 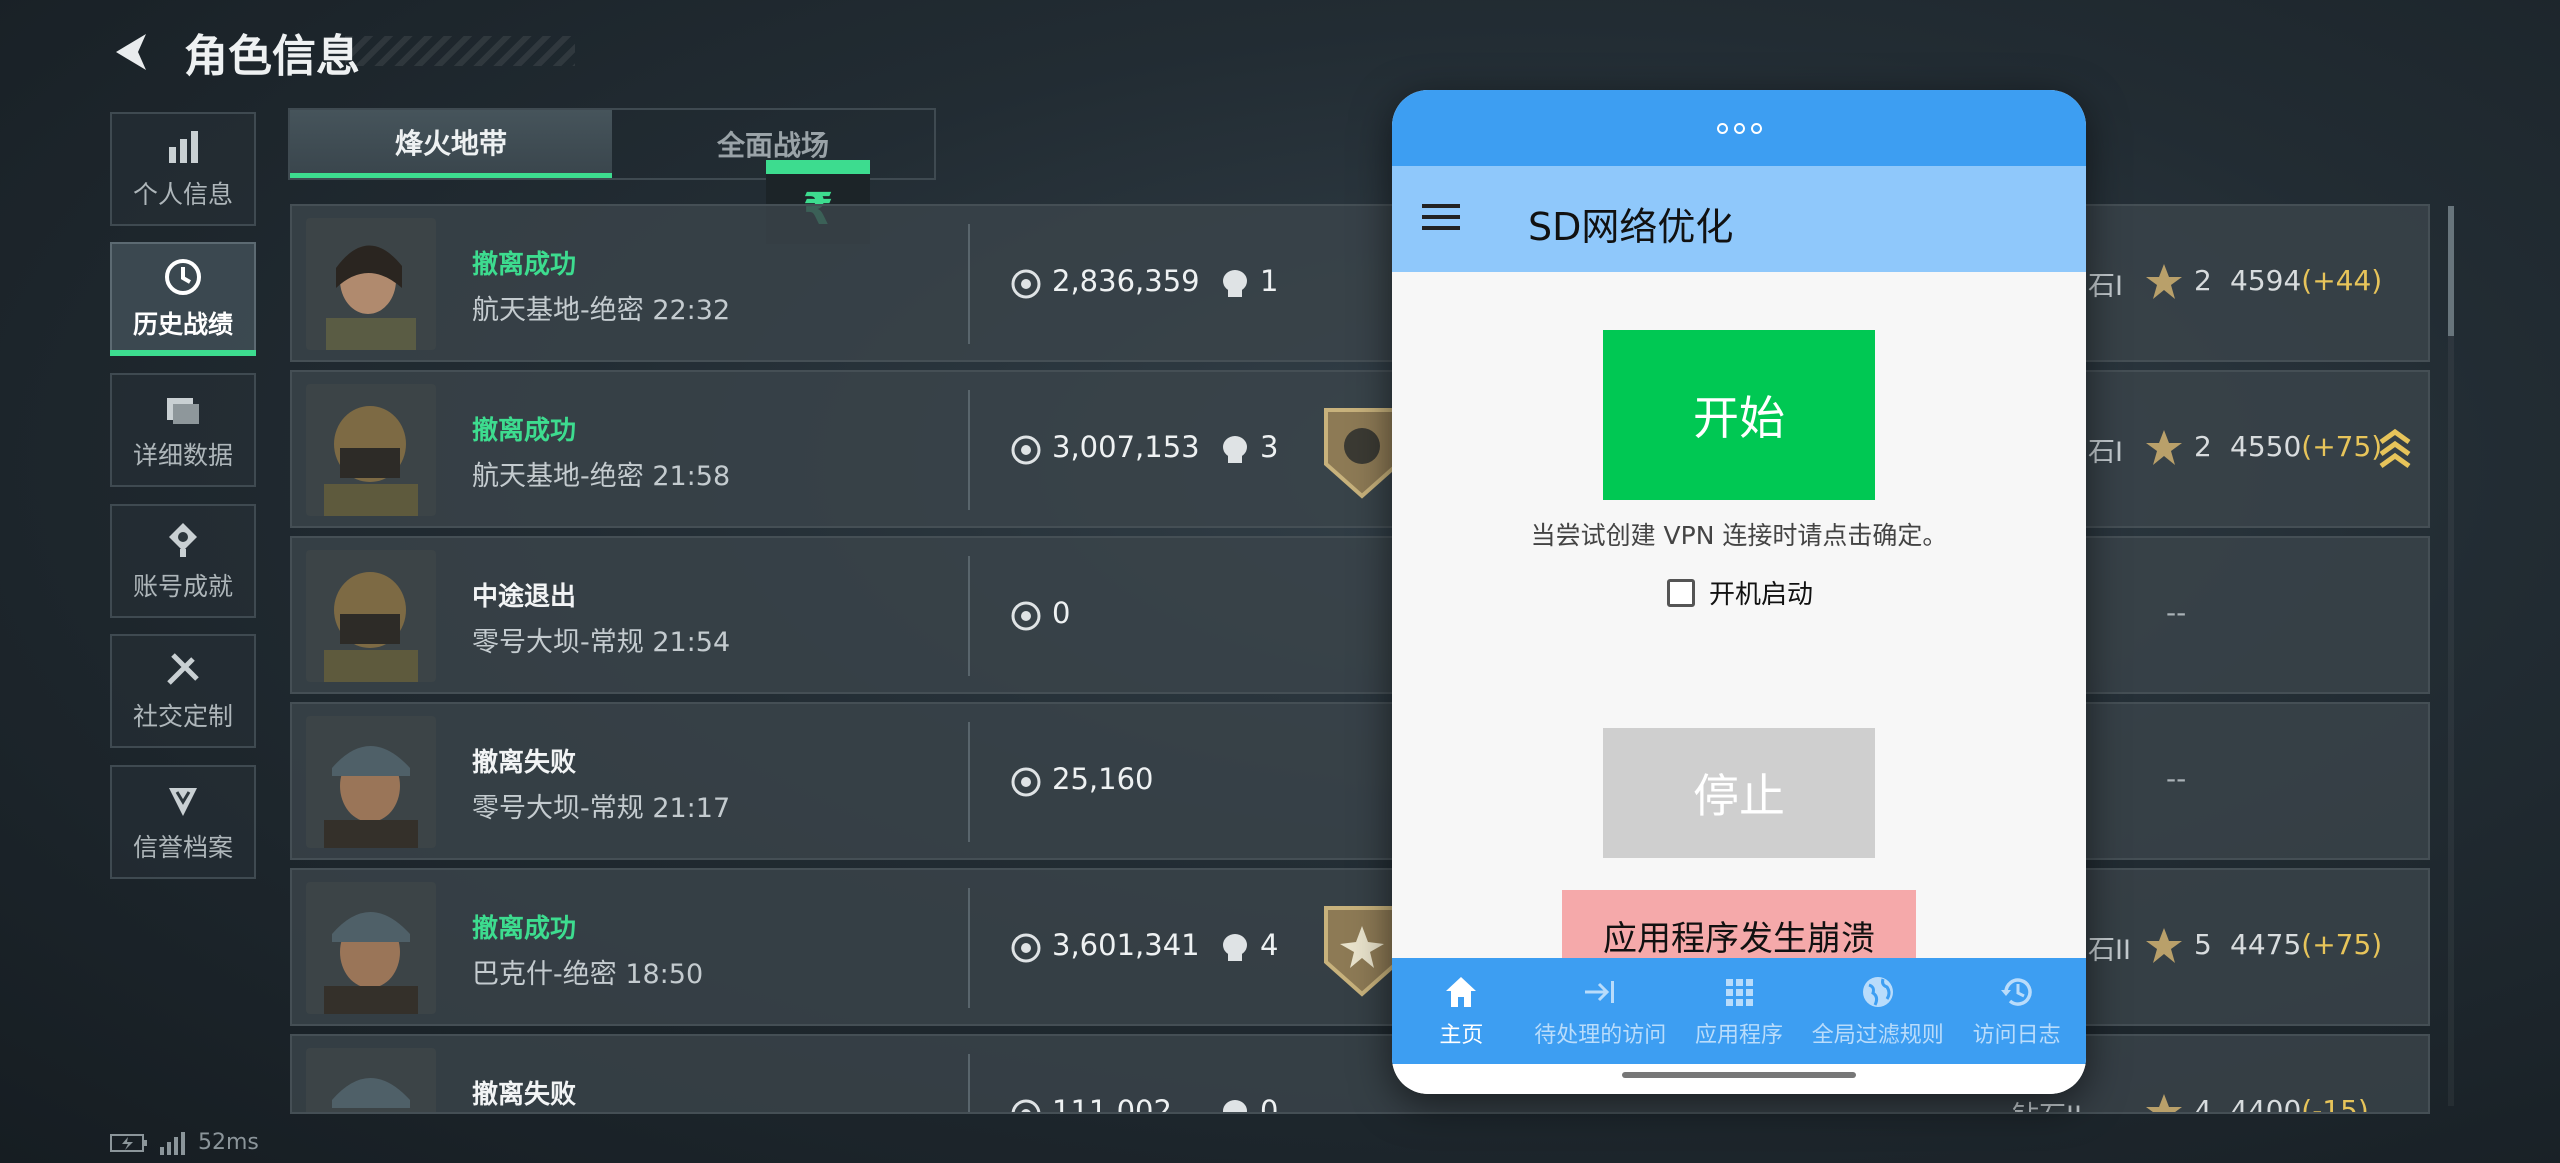 What do you see at coordinates (2451, 271) in the screenshot?
I see `scrollbar-thumb` at bounding box center [2451, 271].